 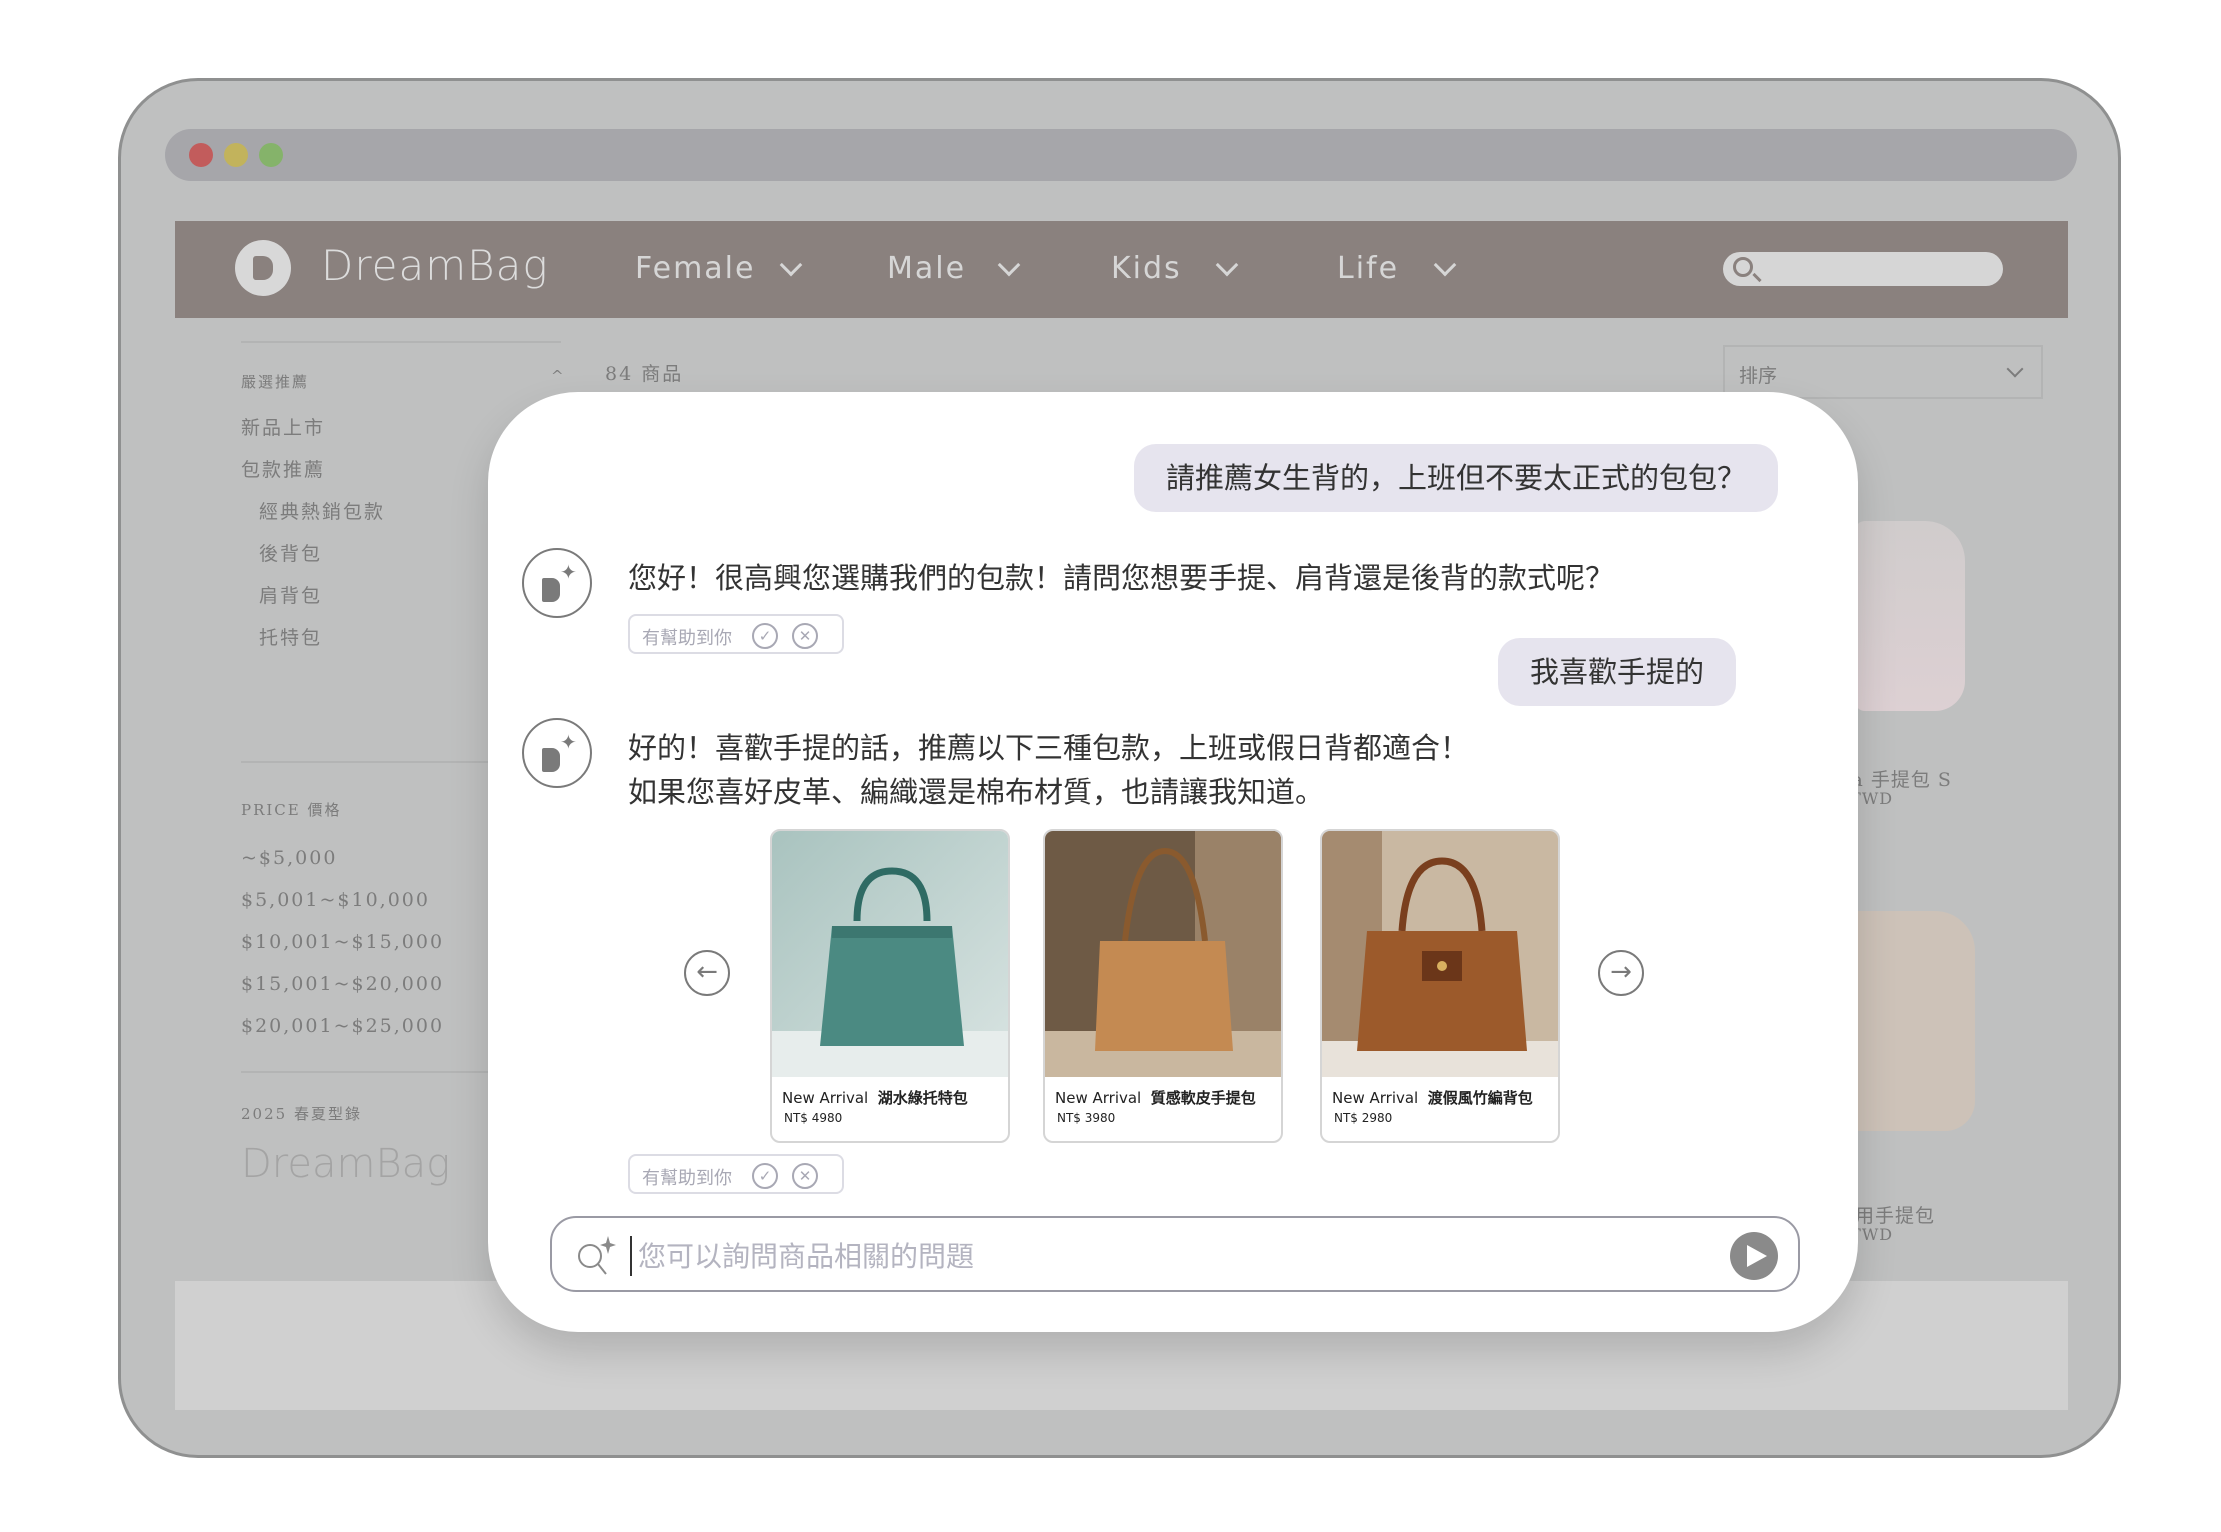 I want to click on sort-label: 排序, so click(x=1758, y=376).